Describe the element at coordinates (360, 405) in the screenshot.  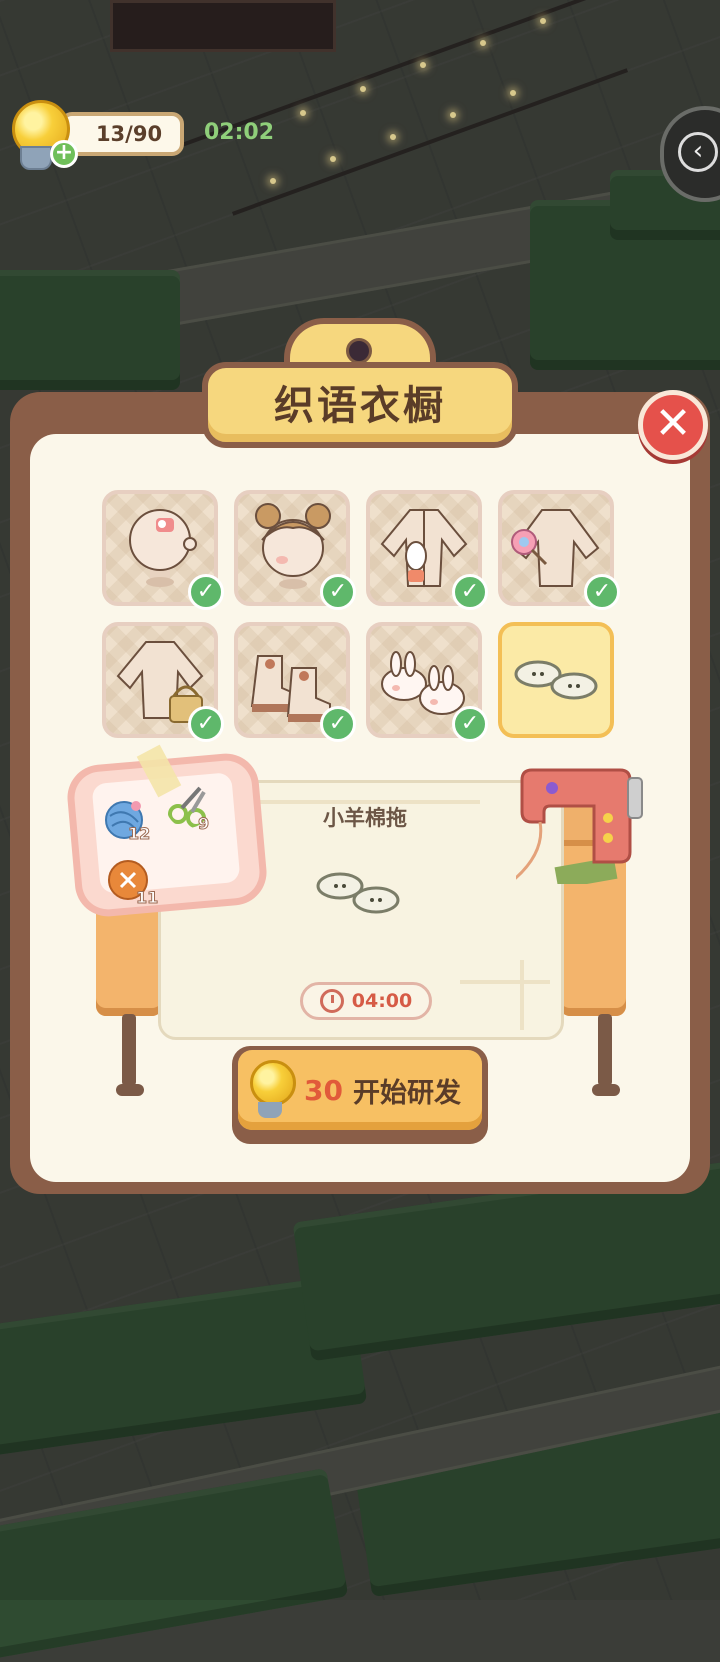
I see `dialog-title: 织语衣橱` at that location.